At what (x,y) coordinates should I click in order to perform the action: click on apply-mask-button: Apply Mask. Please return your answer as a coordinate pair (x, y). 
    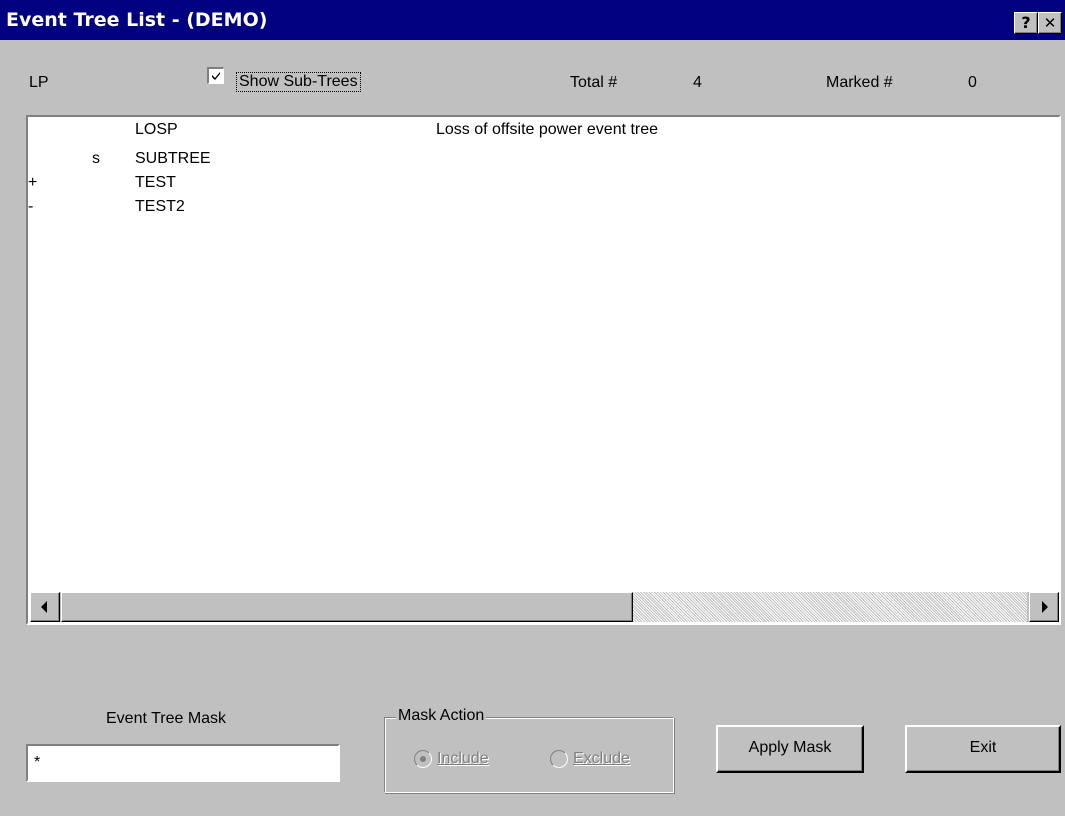
    Looking at the image, I should click on (790, 749).